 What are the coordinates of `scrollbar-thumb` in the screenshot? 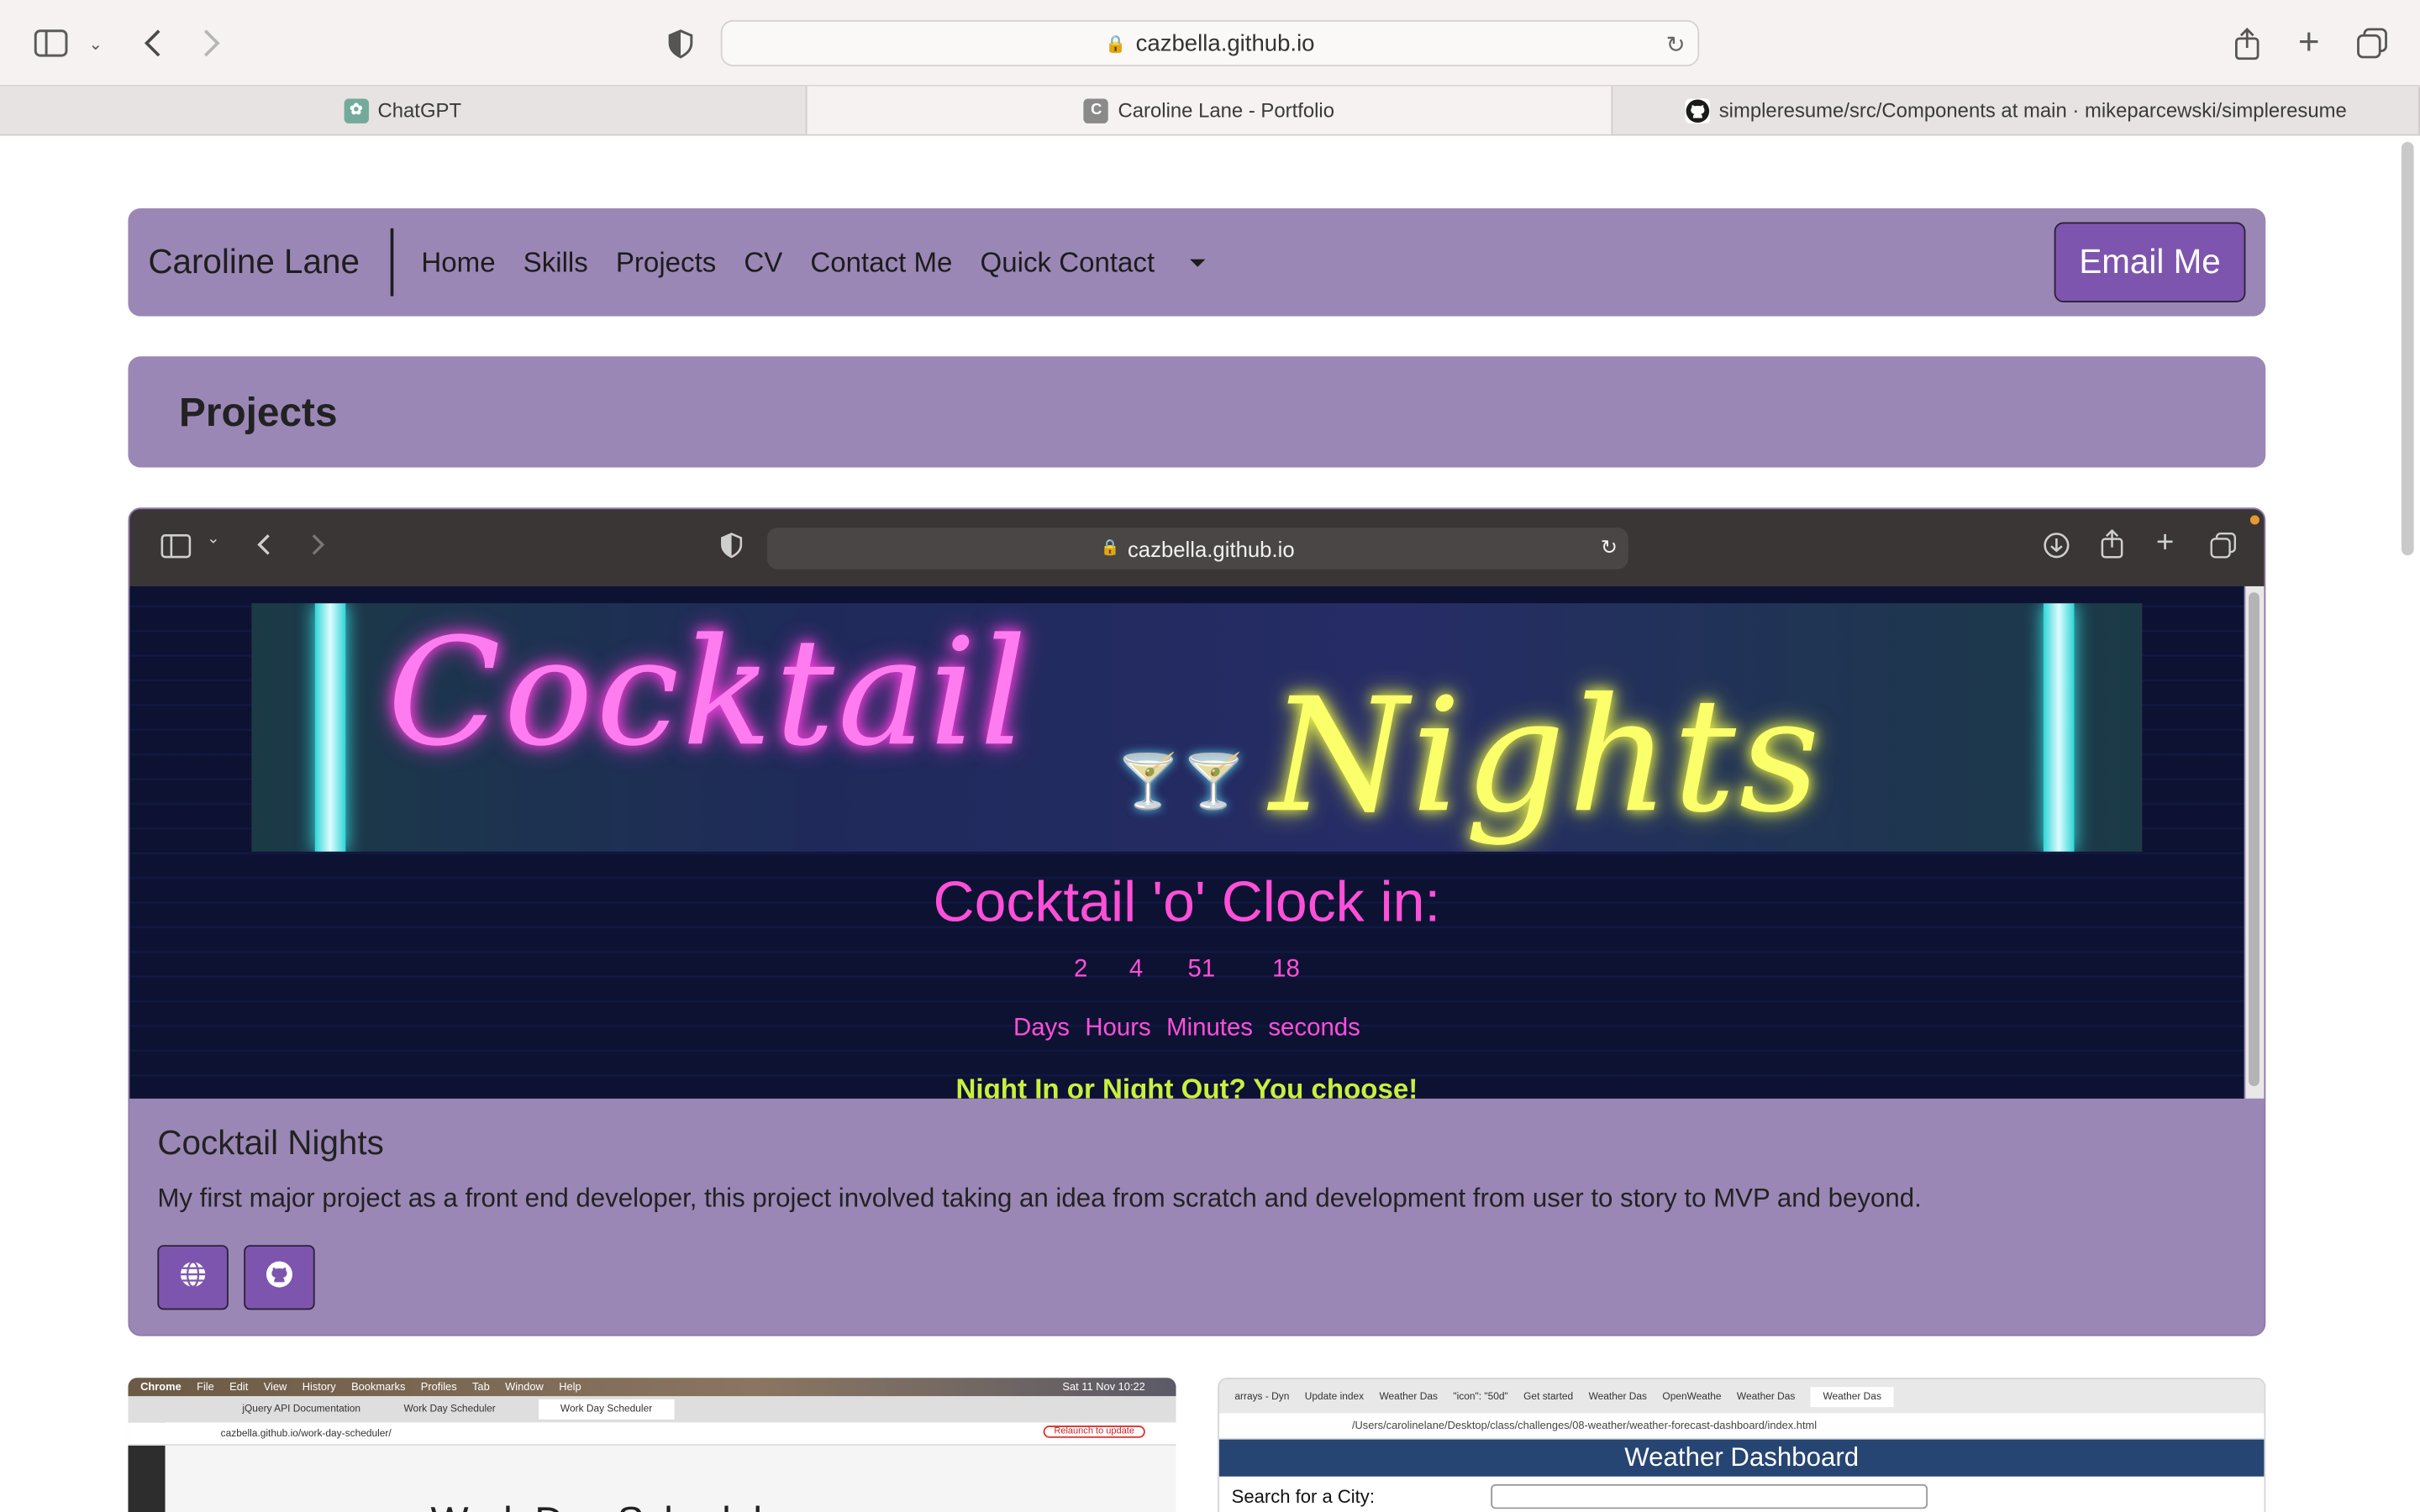 It's located at (2254, 839).